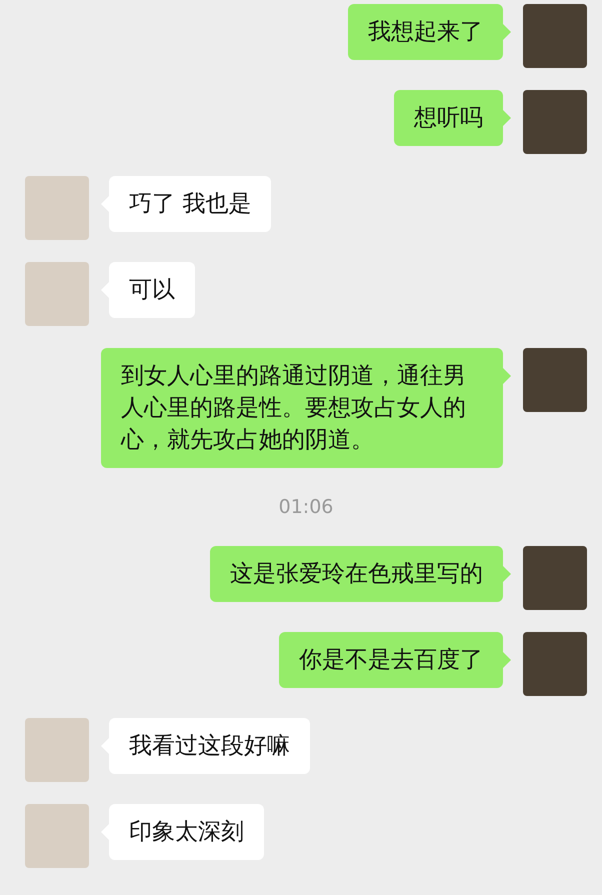 The width and height of the screenshot is (602, 895). What do you see at coordinates (425, 32) in the screenshot?
I see `message-bubble: 我想起来了` at bounding box center [425, 32].